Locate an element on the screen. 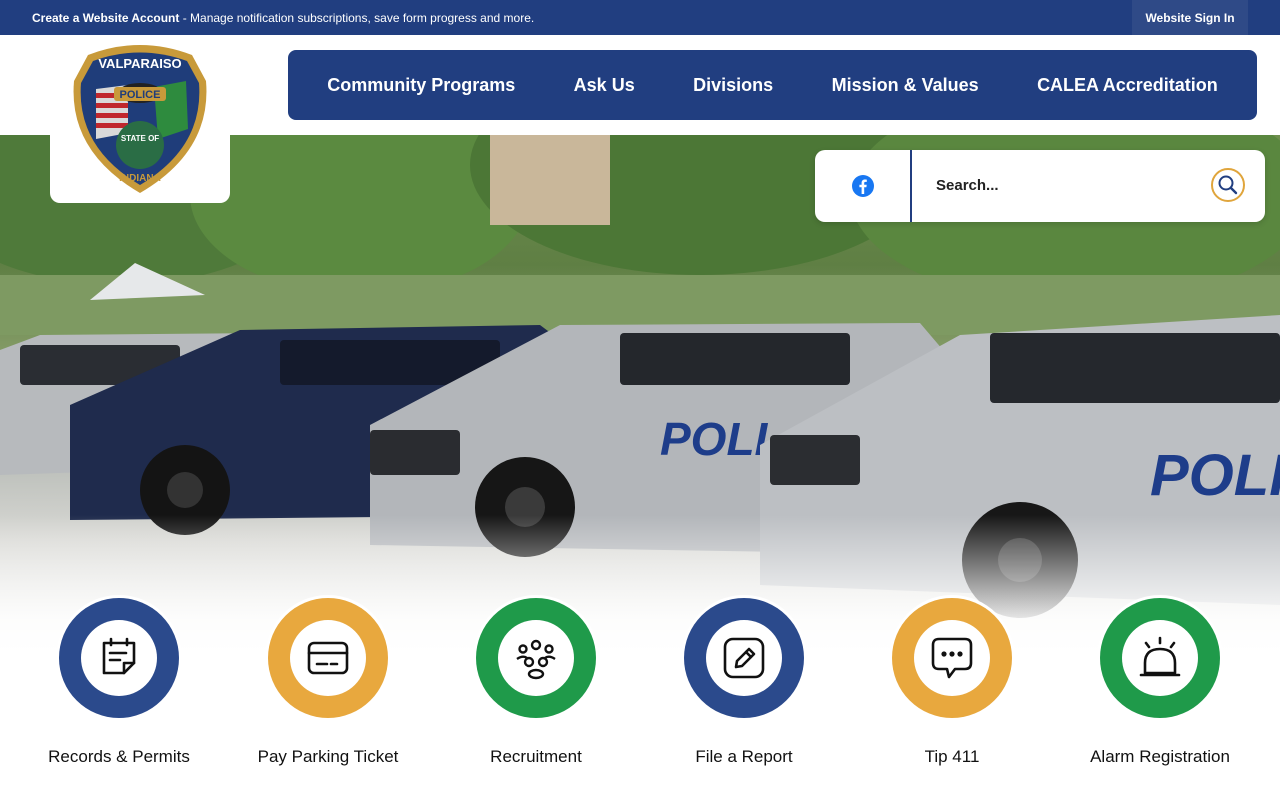 Image resolution: width=1280 pixels, height=800 pixels. quick-link-label: Tip 411 is located at coordinates (952, 756).